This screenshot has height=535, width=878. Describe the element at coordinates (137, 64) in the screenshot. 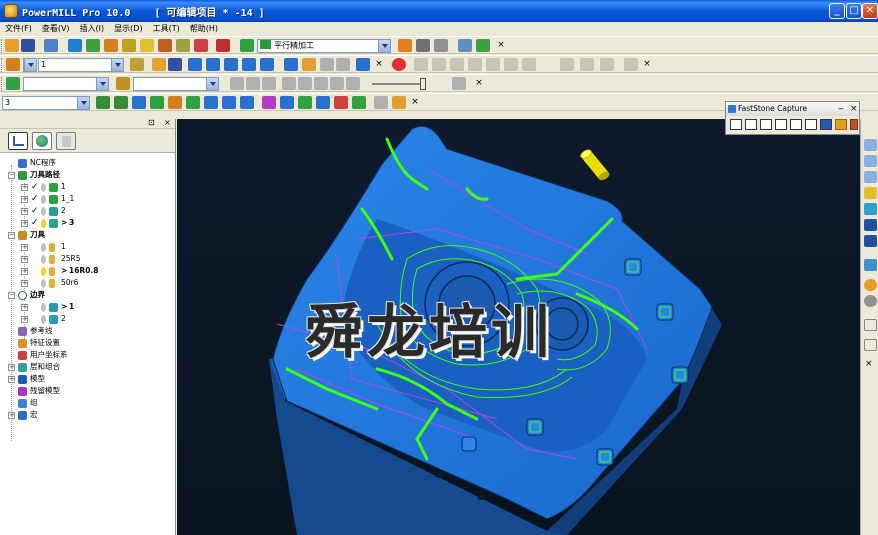

I see `wizard-icon` at that location.